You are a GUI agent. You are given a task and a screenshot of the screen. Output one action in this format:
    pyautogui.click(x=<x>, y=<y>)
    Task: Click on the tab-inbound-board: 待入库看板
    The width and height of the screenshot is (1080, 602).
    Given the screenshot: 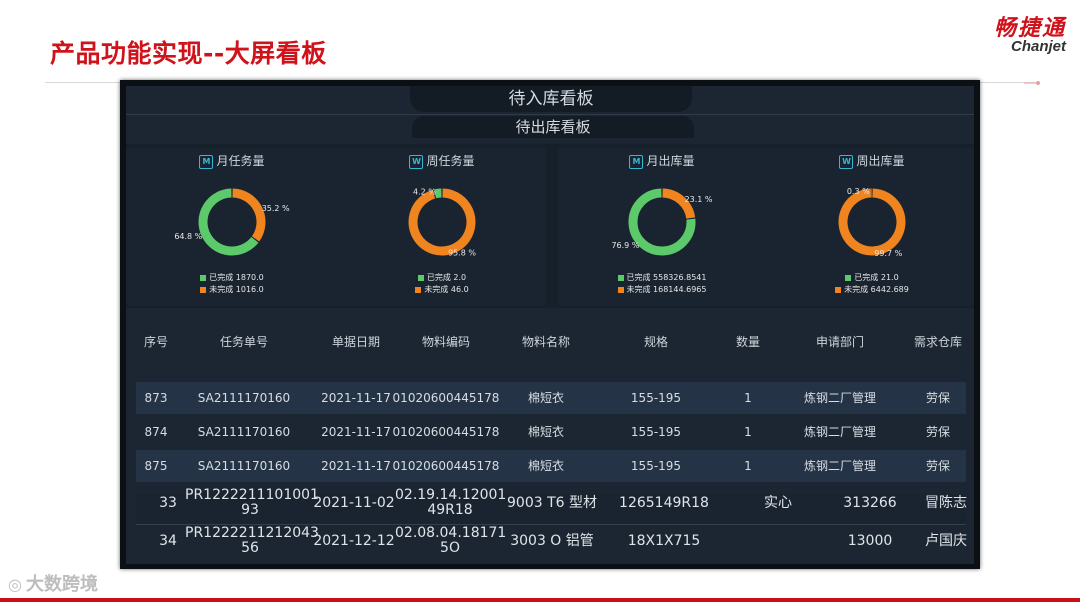 What is the action you would take?
    pyautogui.click(x=551, y=99)
    